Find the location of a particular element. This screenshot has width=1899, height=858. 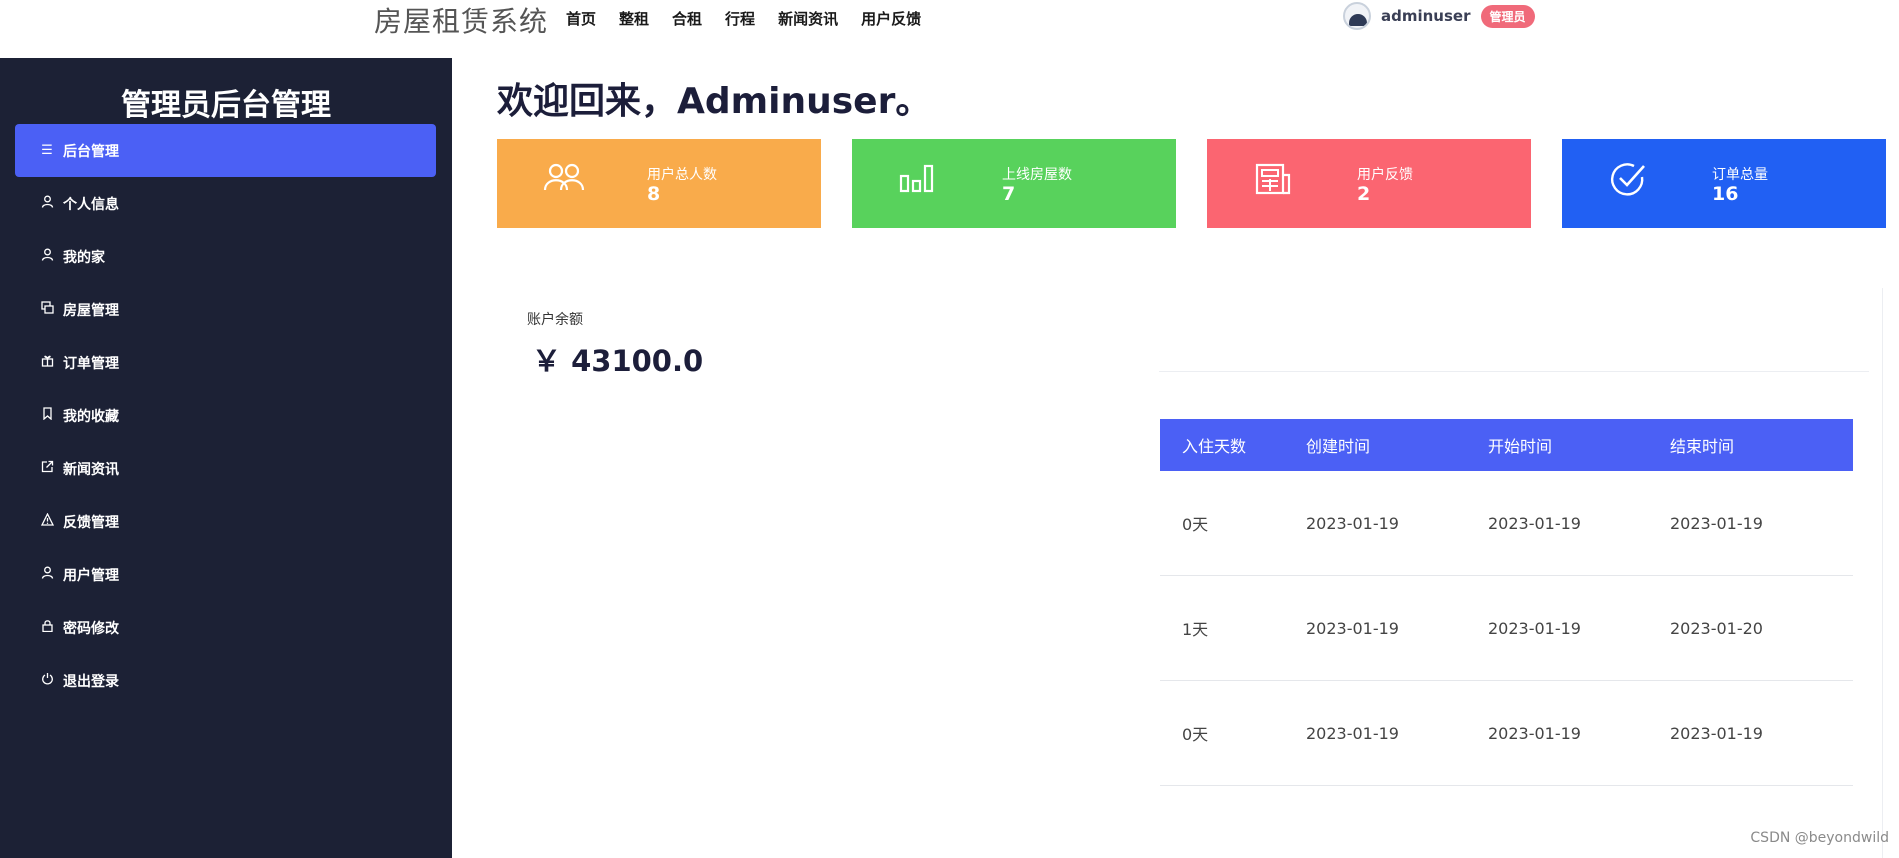

warning-icon is located at coordinates (47, 521).